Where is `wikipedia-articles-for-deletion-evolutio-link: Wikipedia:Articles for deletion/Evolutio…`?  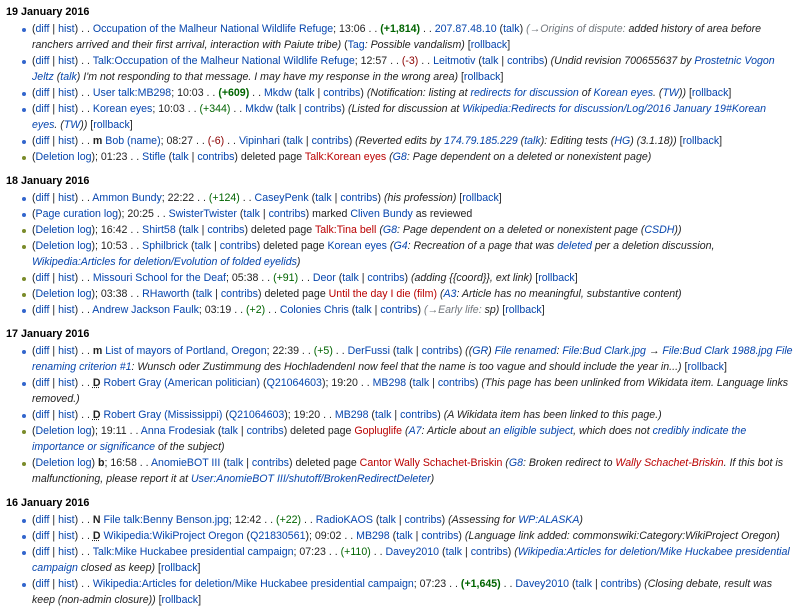
wikipedia-articles-for-deletion-evolutio-link: Wikipedia:Articles for deletion/Evolutio… is located at coordinates (164, 262).